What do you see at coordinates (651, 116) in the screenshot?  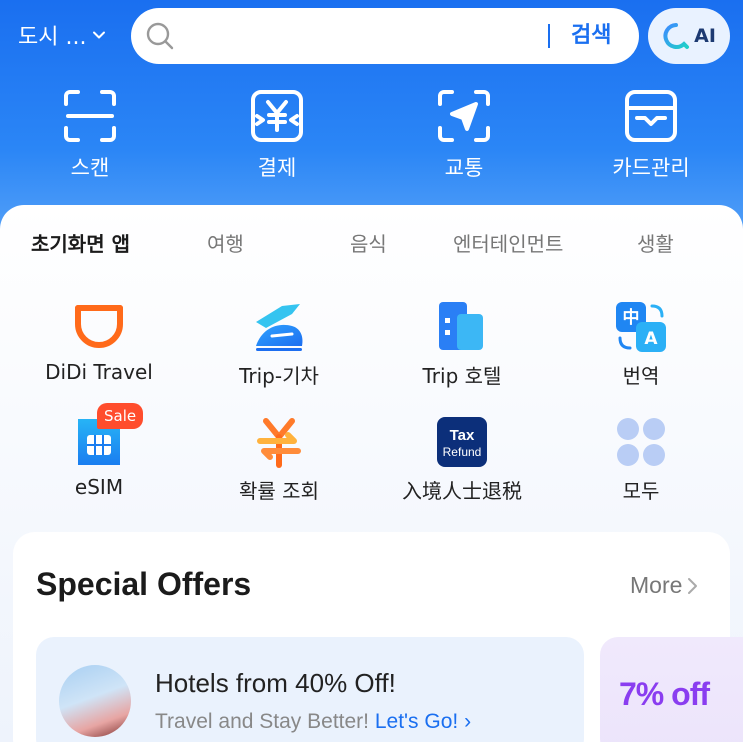 I see `wallet-icon` at bounding box center [651, 116].